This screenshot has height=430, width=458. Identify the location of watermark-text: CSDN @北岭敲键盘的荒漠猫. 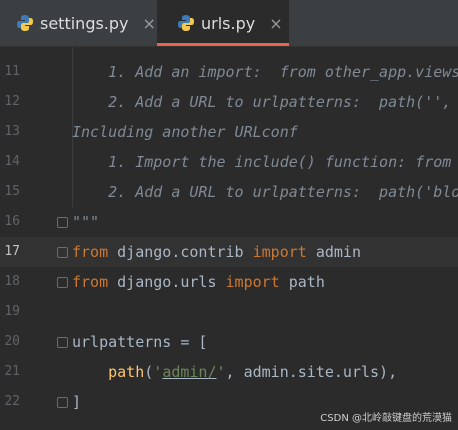
(386, 418).